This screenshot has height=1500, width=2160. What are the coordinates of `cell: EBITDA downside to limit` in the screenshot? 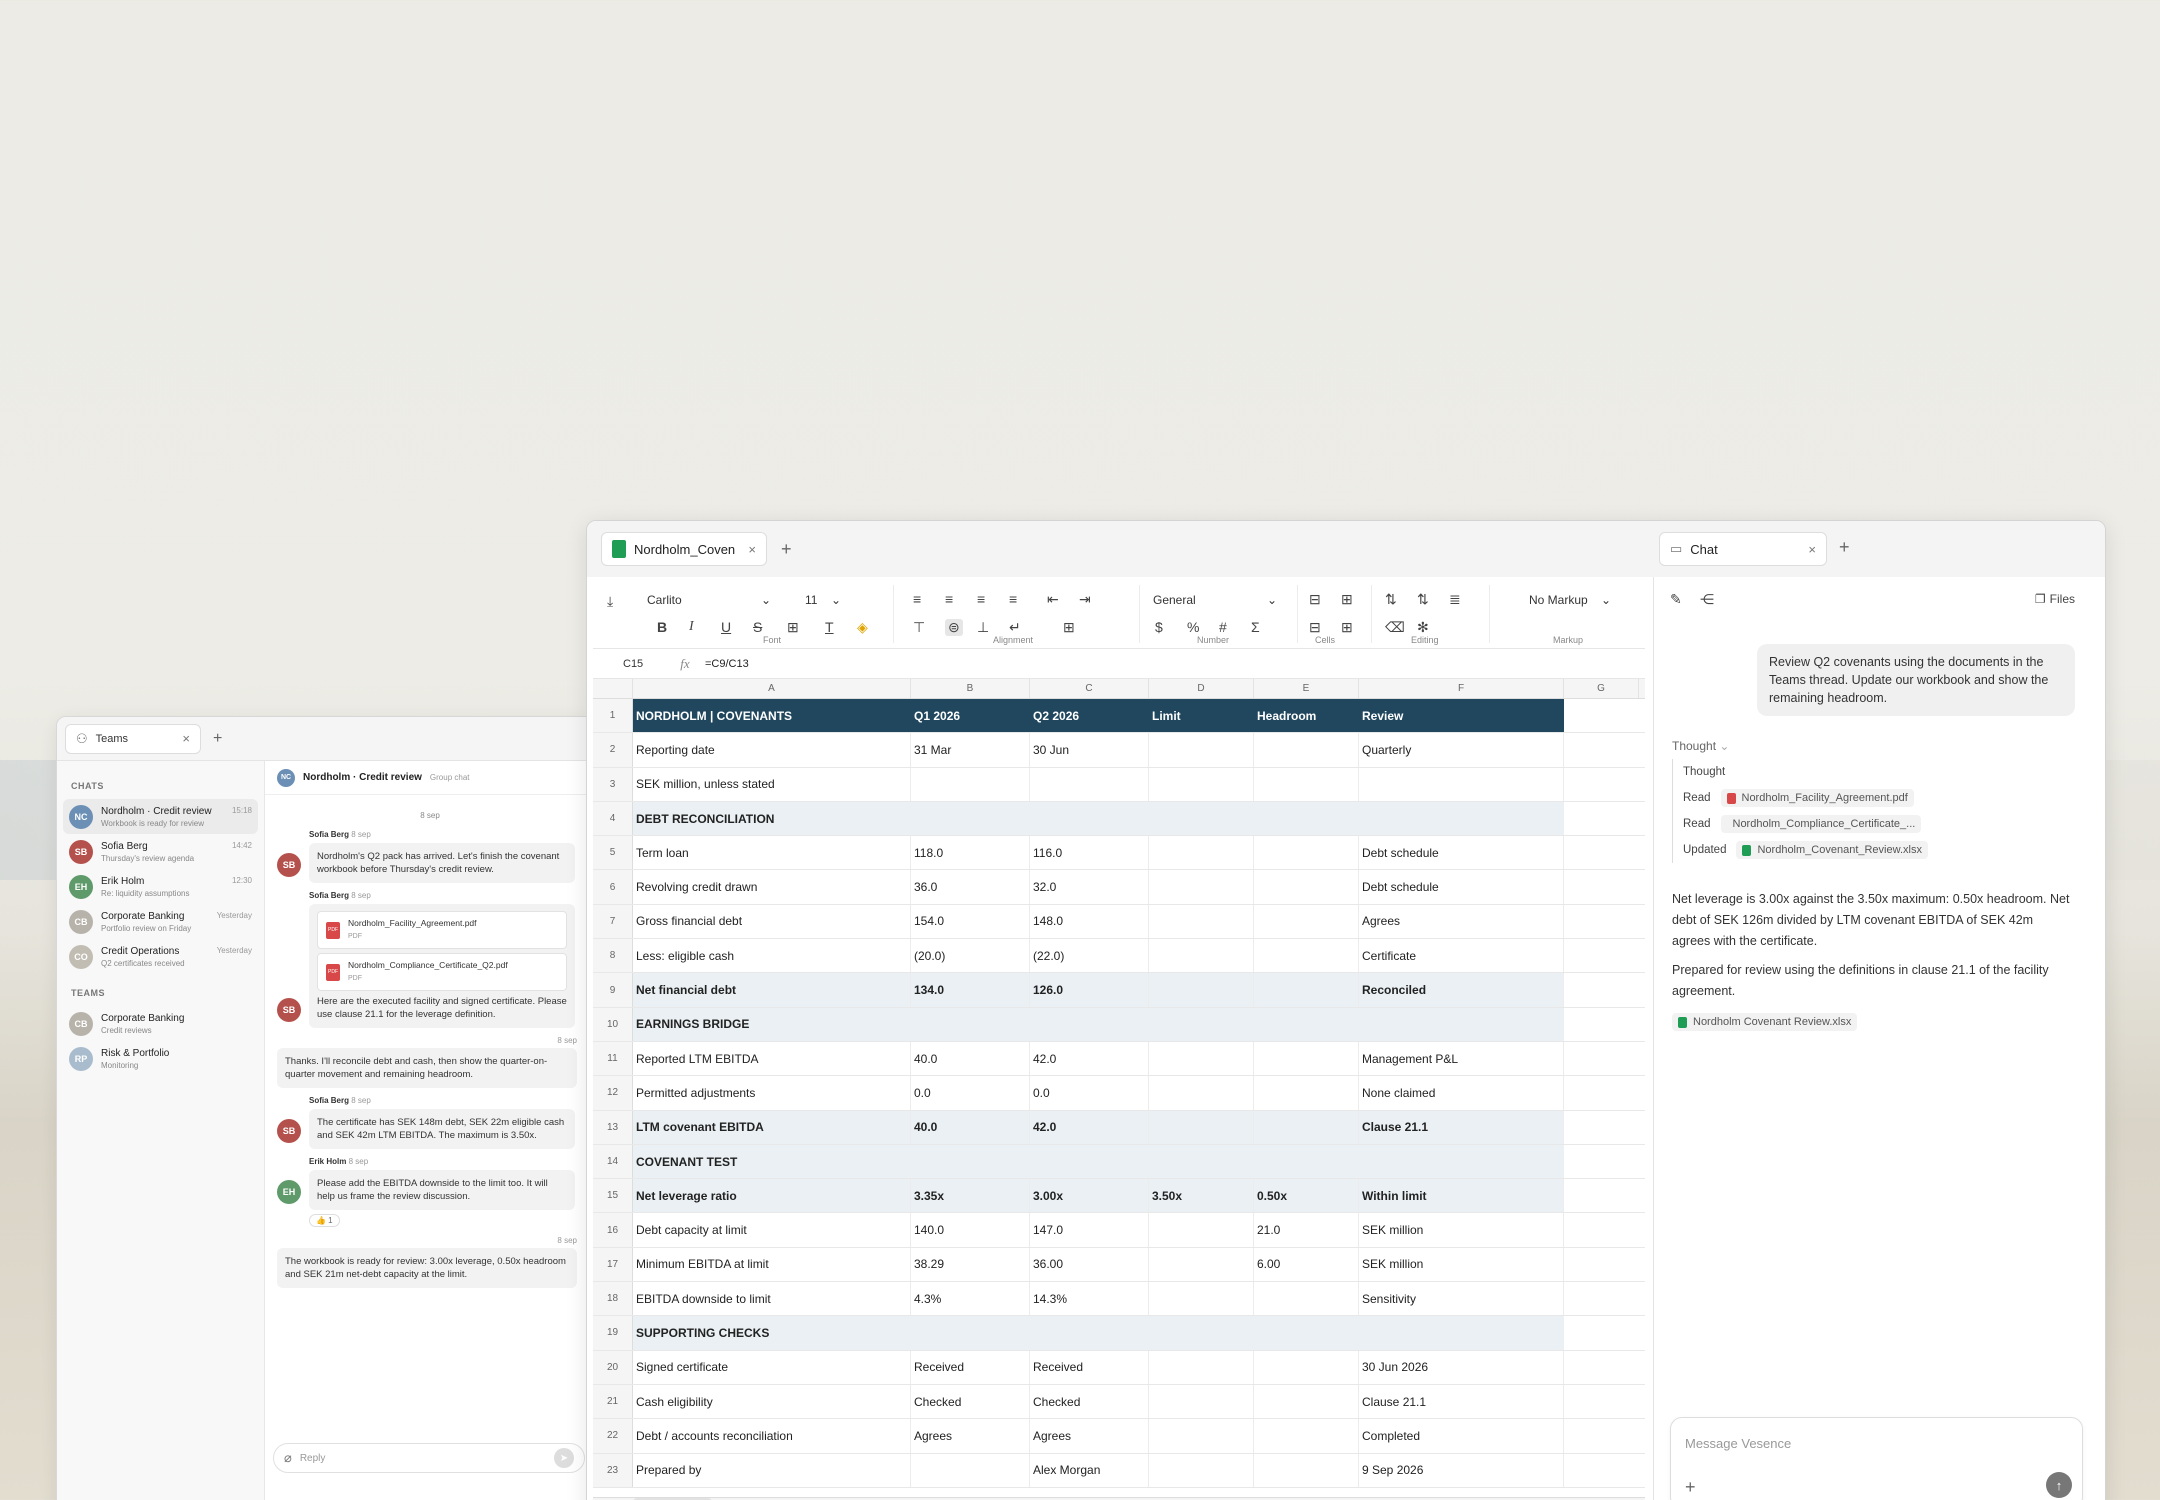 It's located at (772, 1299).